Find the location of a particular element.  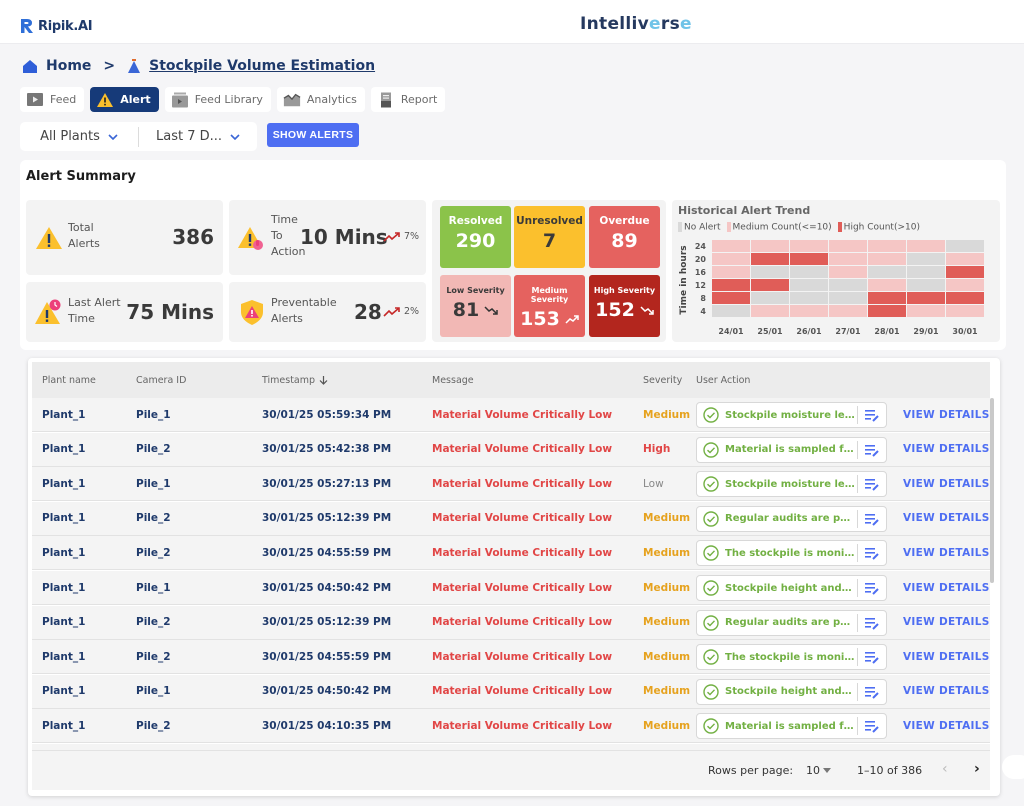

severity-value: 153 is located at coordinates (540, 319).